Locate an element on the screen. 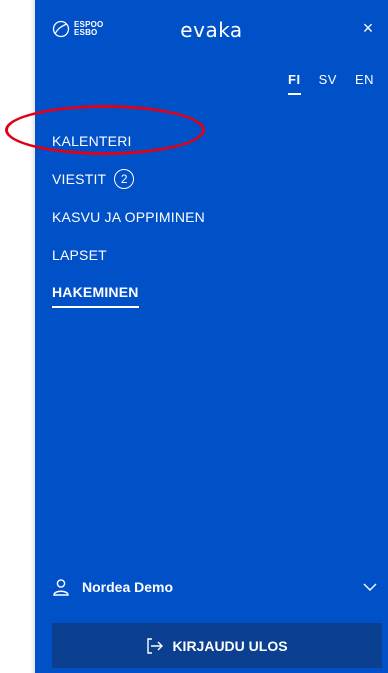 Image resolution: width=388 pixels, height=673 pixels. language-en: EN is located at coordinates (364, 83).